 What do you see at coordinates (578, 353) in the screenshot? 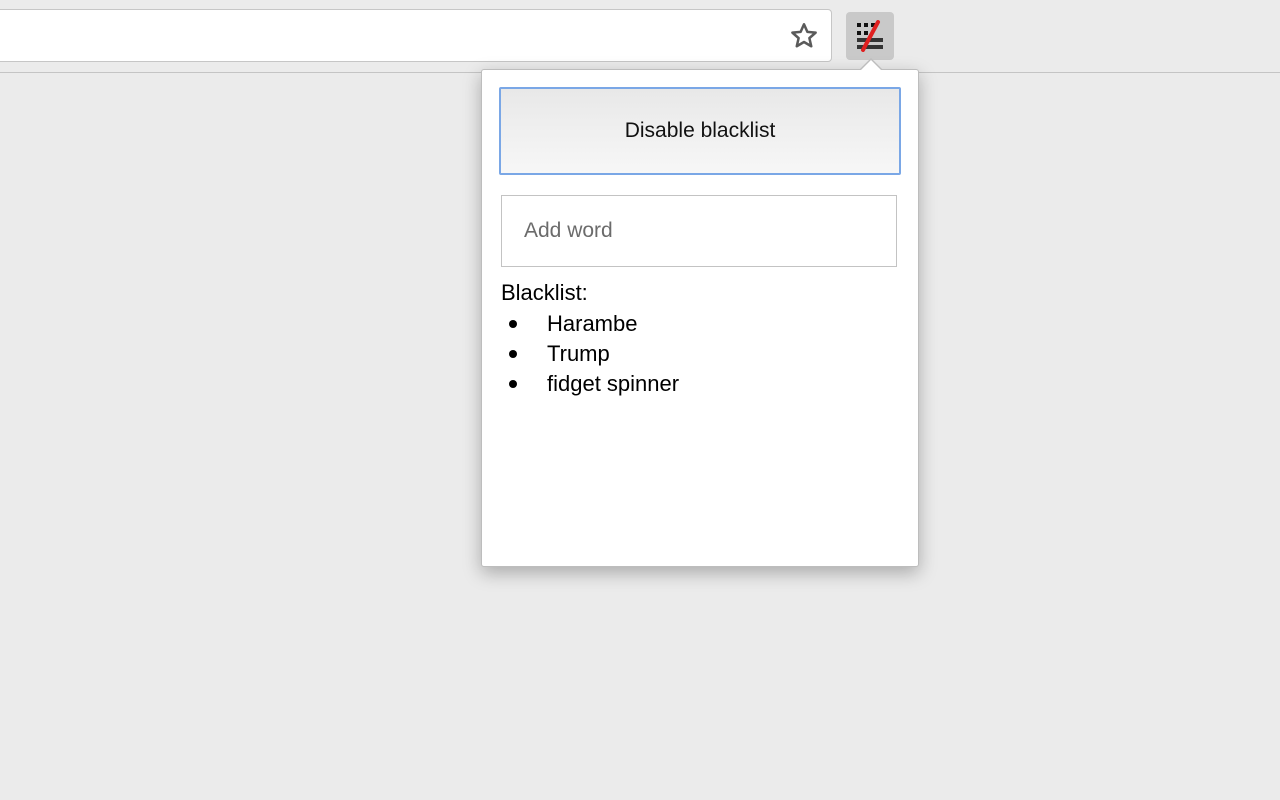
I see `list-item-label: Trump` at bounding box center [578, 353].